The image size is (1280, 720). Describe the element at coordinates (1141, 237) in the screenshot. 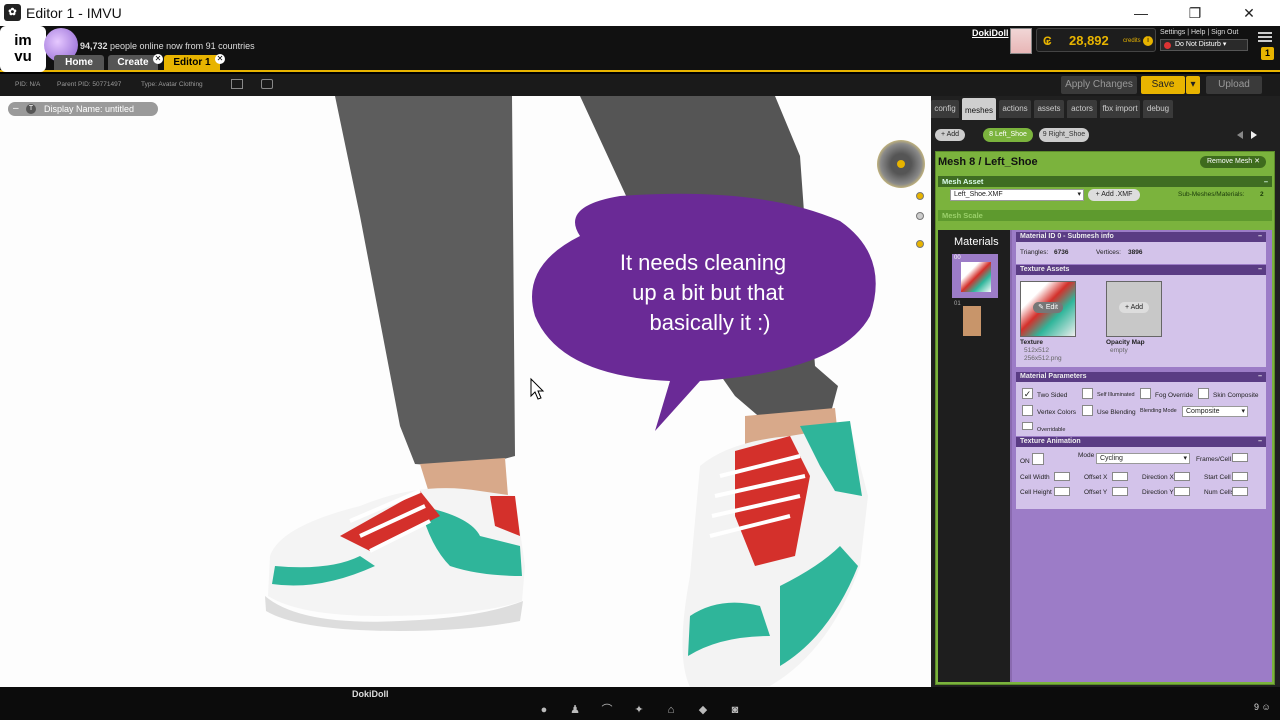

I see `material-info-header: Material ID 0 - Submesh info –` at that location.